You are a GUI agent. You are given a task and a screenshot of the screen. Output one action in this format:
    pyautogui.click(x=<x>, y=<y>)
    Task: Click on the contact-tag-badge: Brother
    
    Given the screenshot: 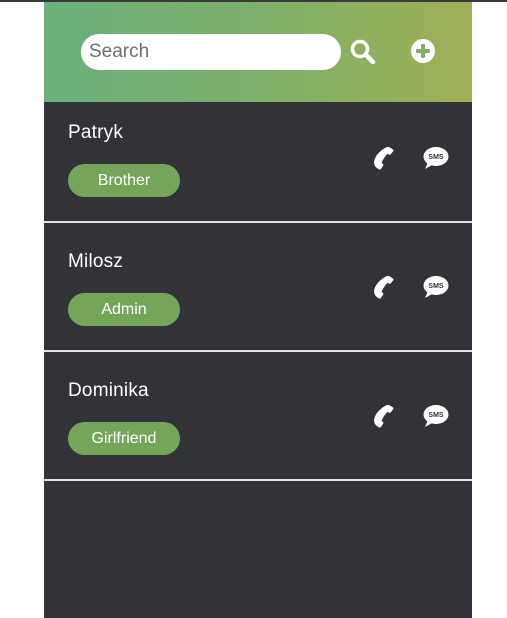 What is the action you would take?
    pyautogui.click(x=124, y=180)
    